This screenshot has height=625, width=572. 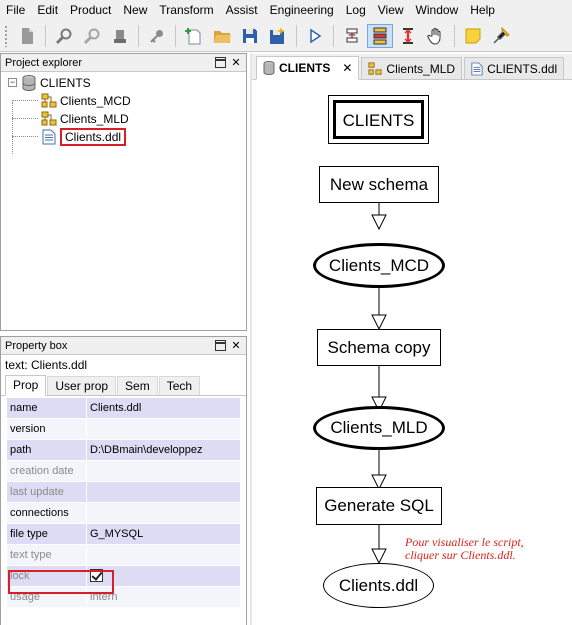 What do you see at coordinates (356, 10) in the screenshot?
I see `menu-log: Log` at bounding box center [356, 10].